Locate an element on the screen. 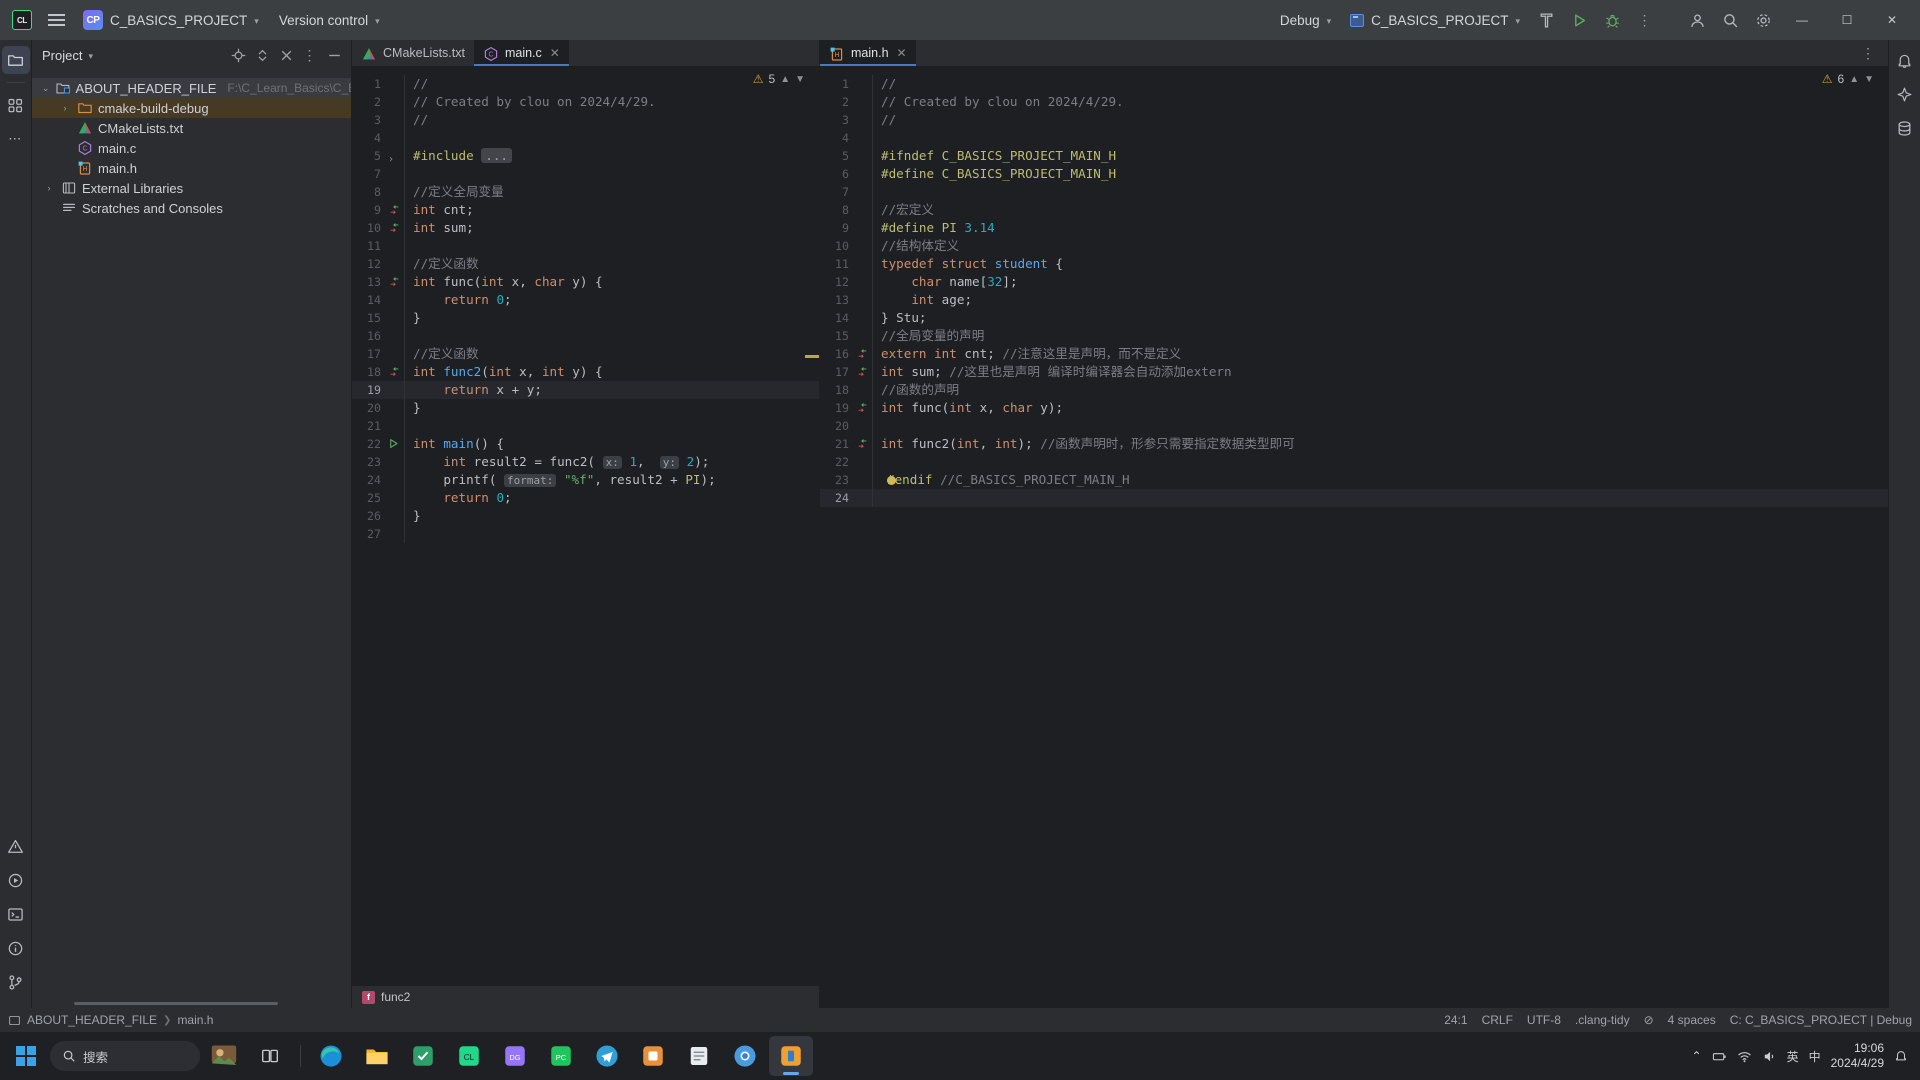  code-line: 4 is located at coordinates (1354, 138).